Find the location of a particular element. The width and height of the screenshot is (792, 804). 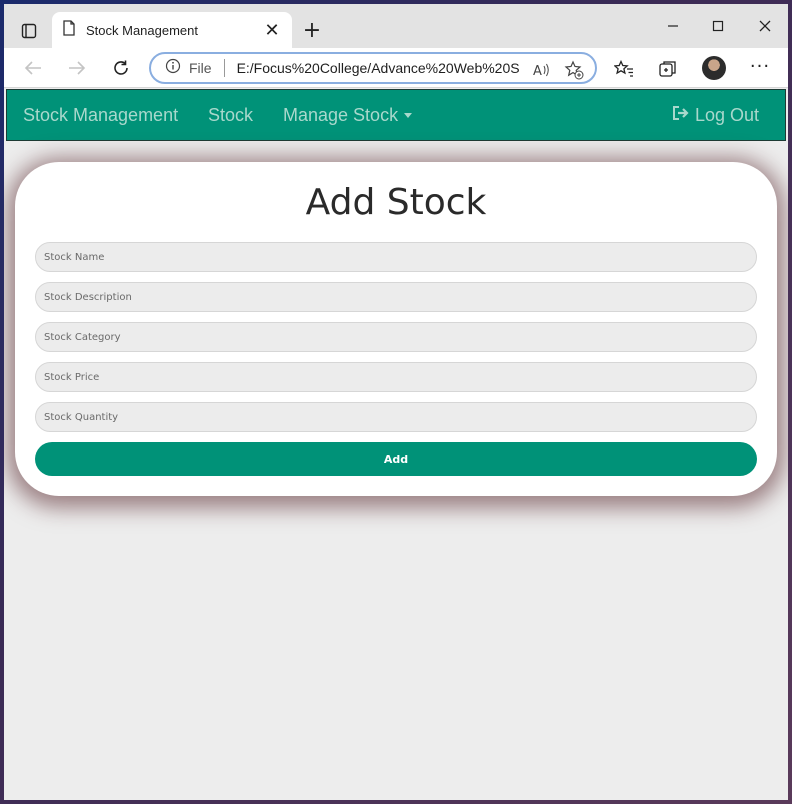

favorites-icon is located at coordinates (624, 69).